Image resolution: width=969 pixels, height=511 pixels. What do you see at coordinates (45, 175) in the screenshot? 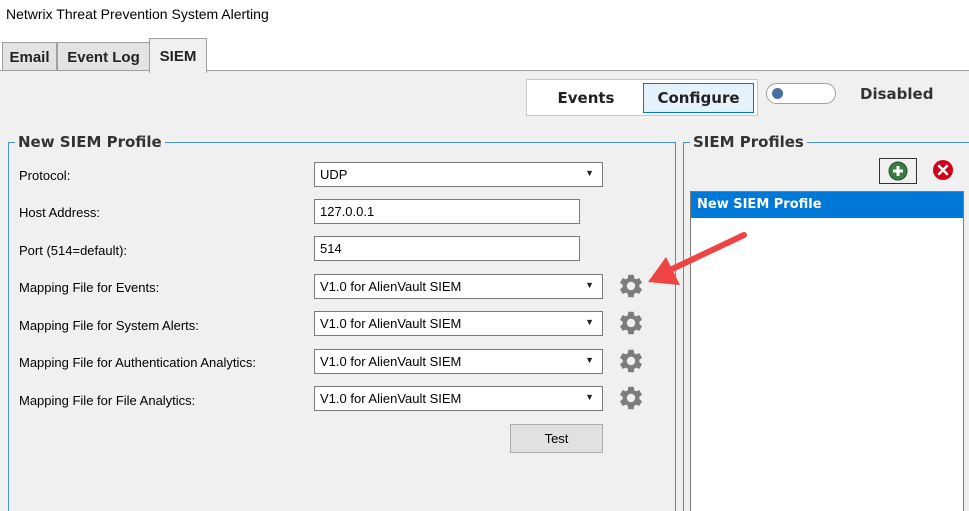
I see `protocol-label: Protocol:` at bounding box center [45, 175].